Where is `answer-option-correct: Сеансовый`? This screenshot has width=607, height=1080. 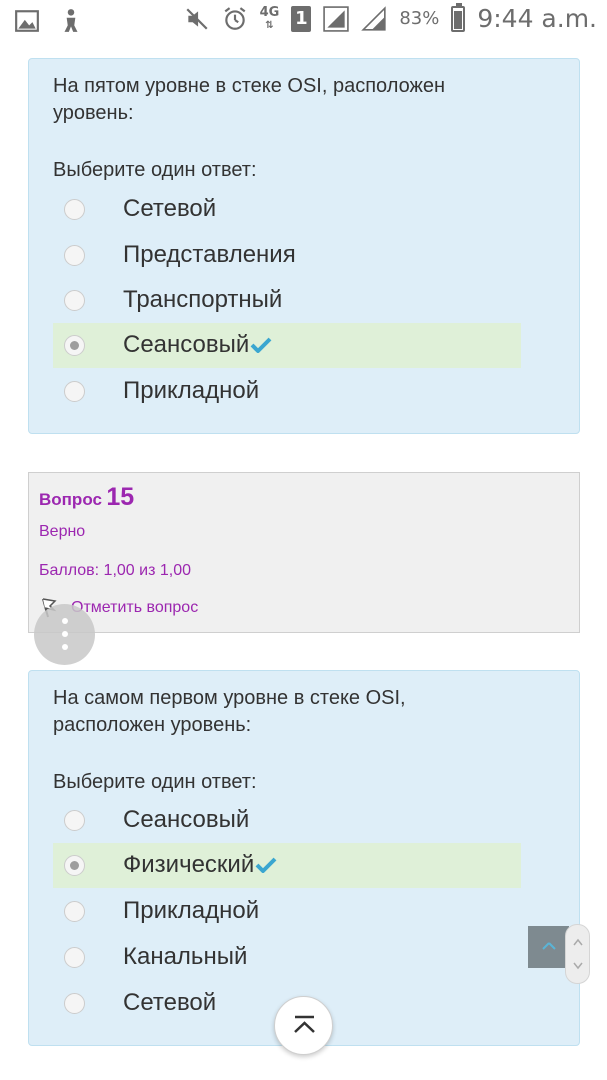 answer-option-correct: Сеансовый is located at coordinates (287, 345).